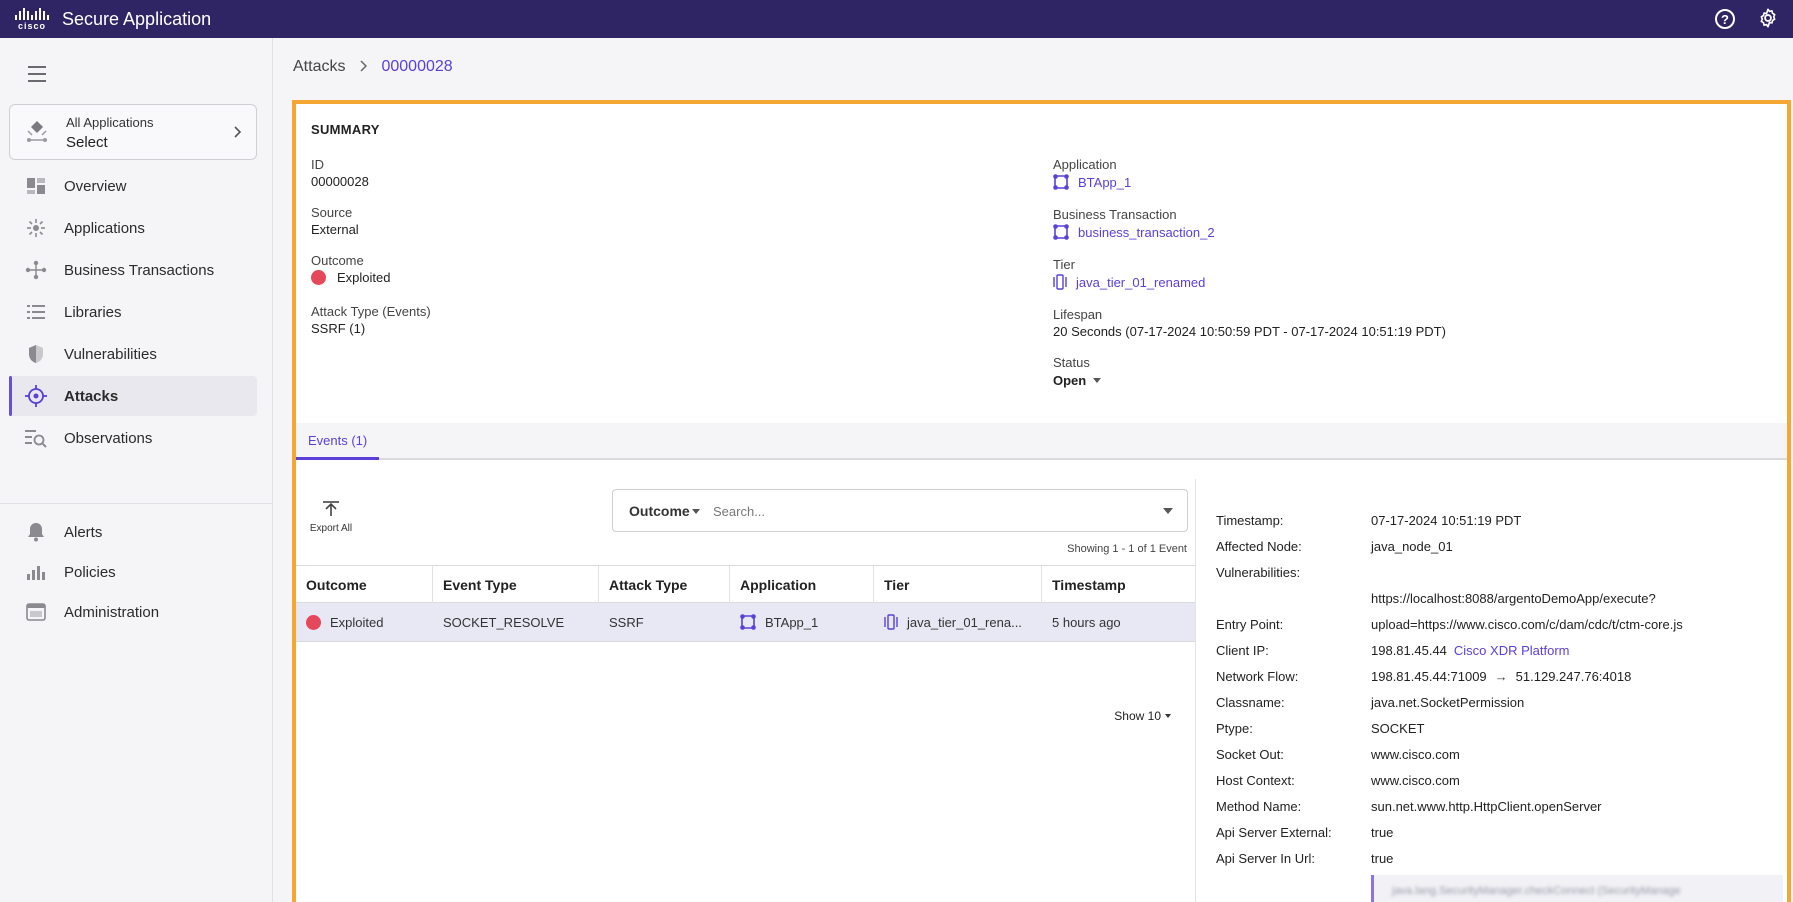 The height and width of the screenshot is (902, 1793). I want to click on outcome-field: Exploited, so click(350, 277).